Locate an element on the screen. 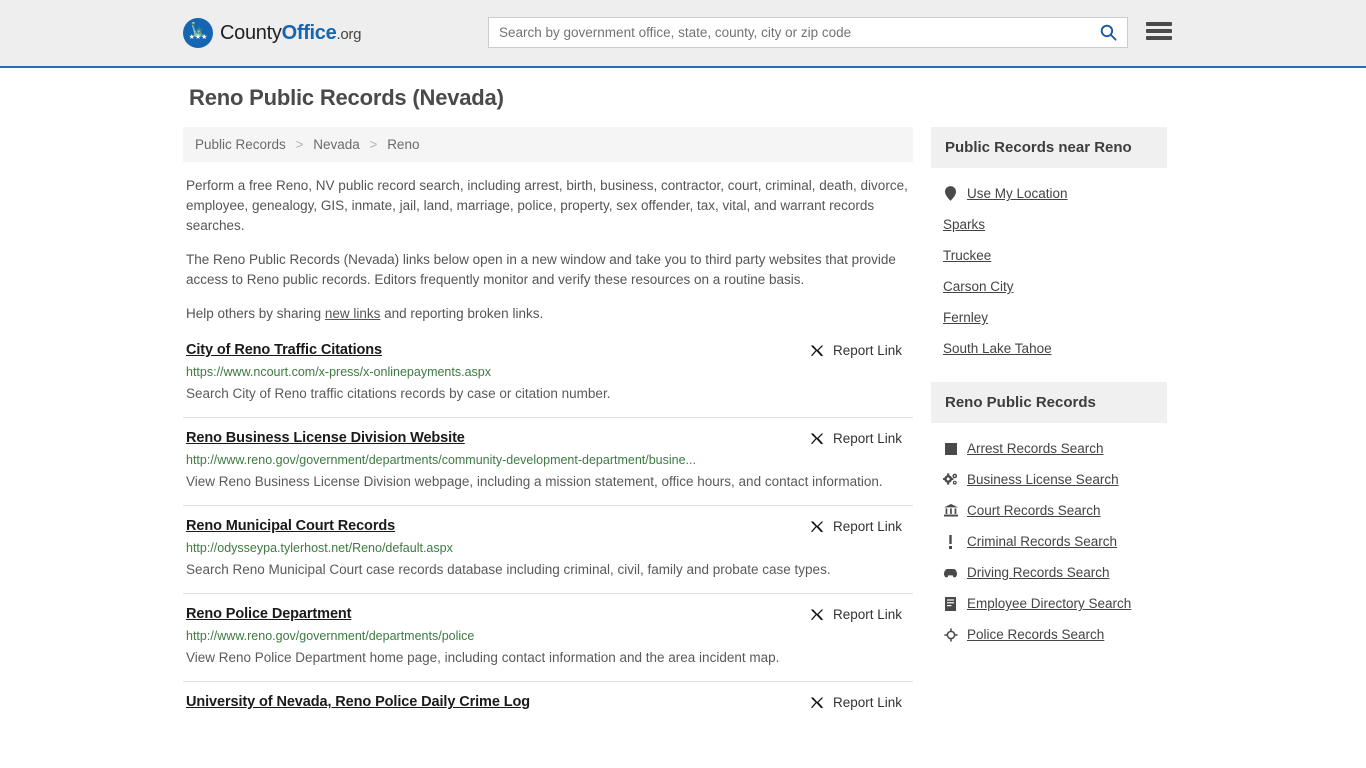 This screenshot has height=768, width=1366. search-bar is located at coordinates (808, 32).